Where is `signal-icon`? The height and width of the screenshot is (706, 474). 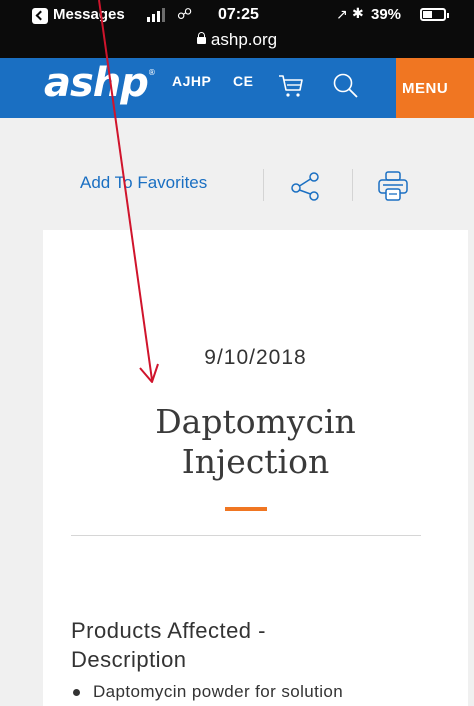
signal-icon is located at coordinates (158, 15).